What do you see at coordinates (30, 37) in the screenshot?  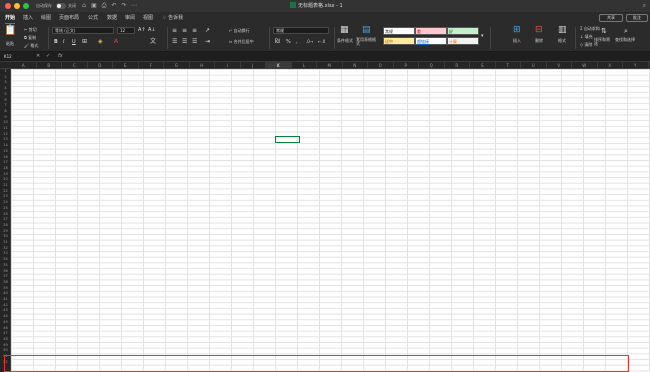 I see `copy-button: ⧉ 复制` at bounding box center [30, 37].